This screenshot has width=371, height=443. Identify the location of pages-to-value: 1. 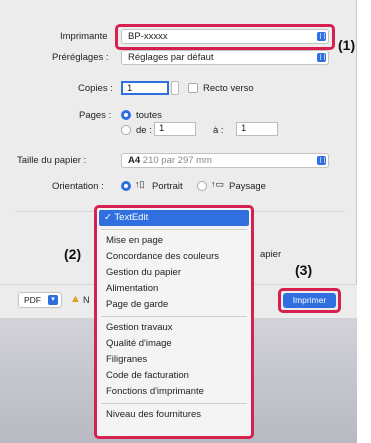
(244, 128).